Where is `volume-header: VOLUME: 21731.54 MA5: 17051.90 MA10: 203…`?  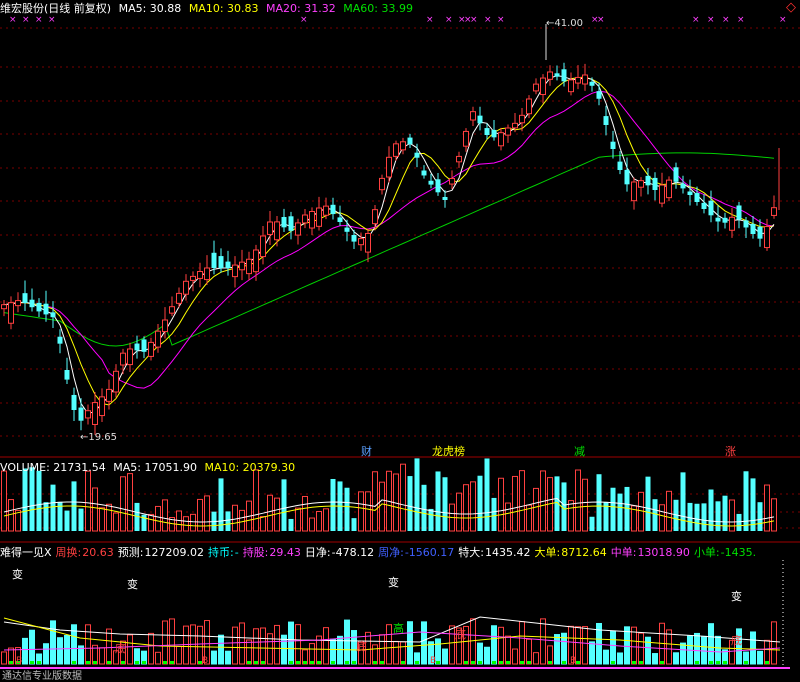 volume-header: VOLUME: 21731.54 MA5: 17051.90 MA10: 203… is located at coordinates (149, 467).